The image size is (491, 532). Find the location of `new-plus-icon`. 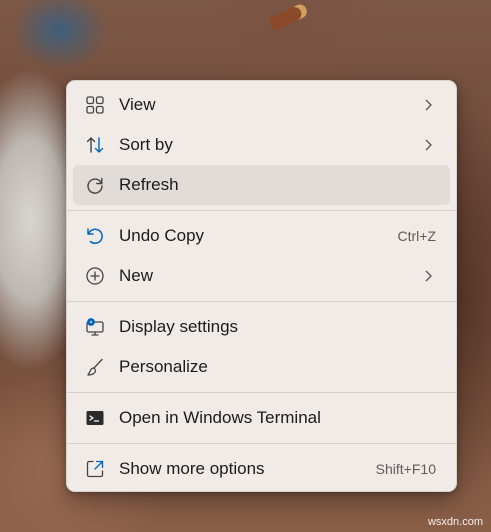

new-plus-icon is located at coordinates (95, 276).